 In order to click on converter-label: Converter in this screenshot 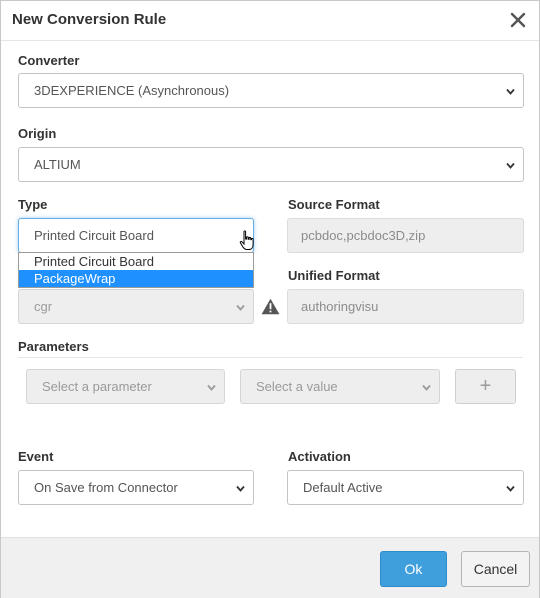, I will do `click(49, 60)`.